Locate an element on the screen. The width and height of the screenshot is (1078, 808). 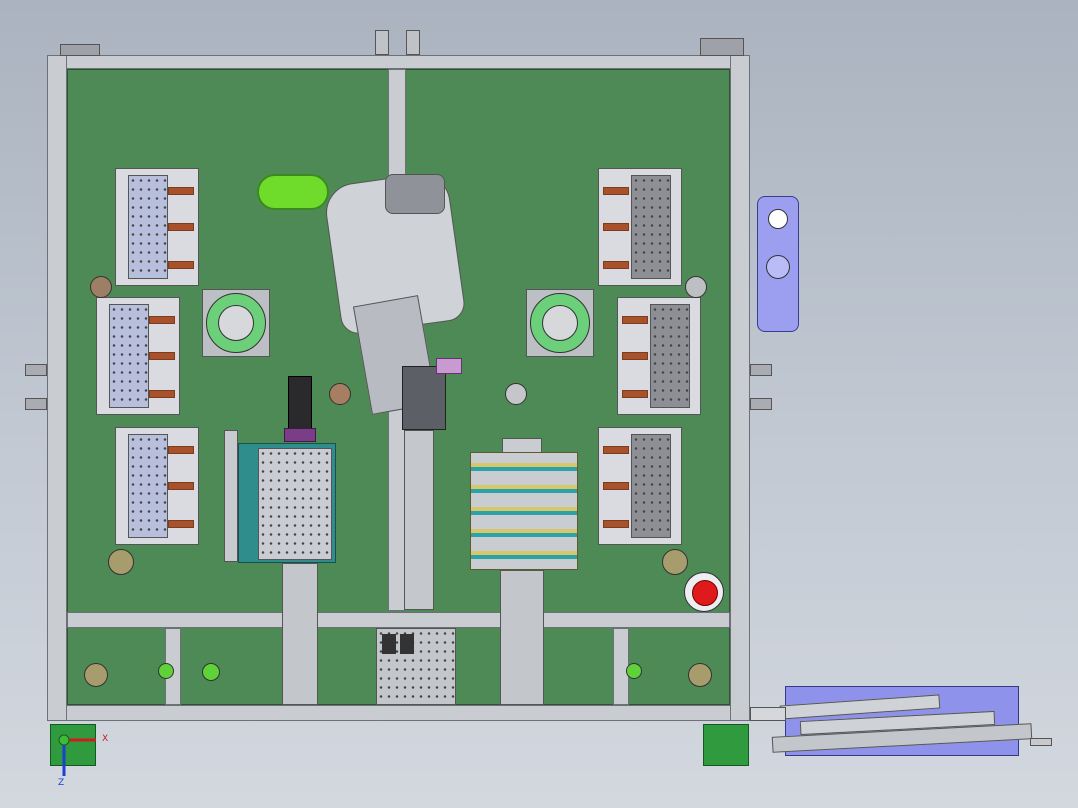
frame-bottom-rail is located at coordinates (398, 713).